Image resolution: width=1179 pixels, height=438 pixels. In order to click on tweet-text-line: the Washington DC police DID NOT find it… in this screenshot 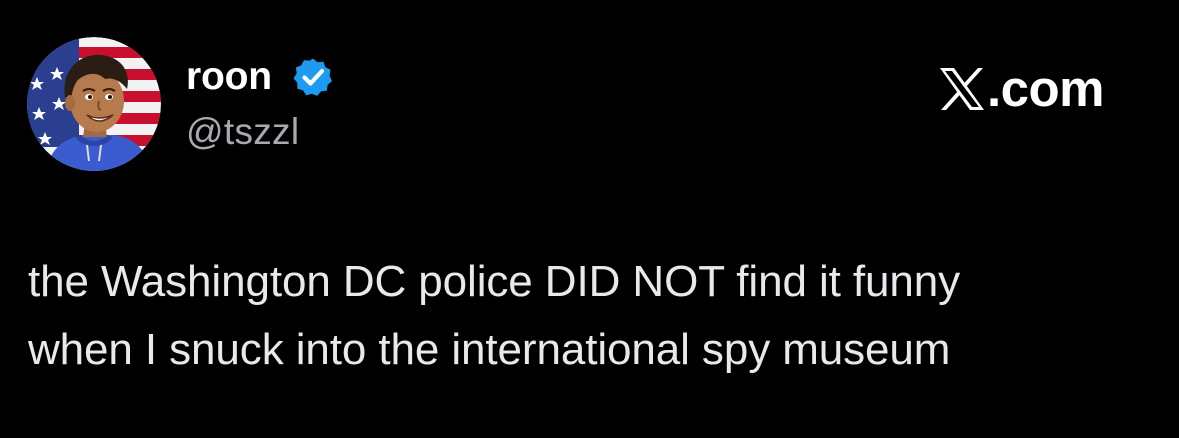, I will do `click(494, 281)`.